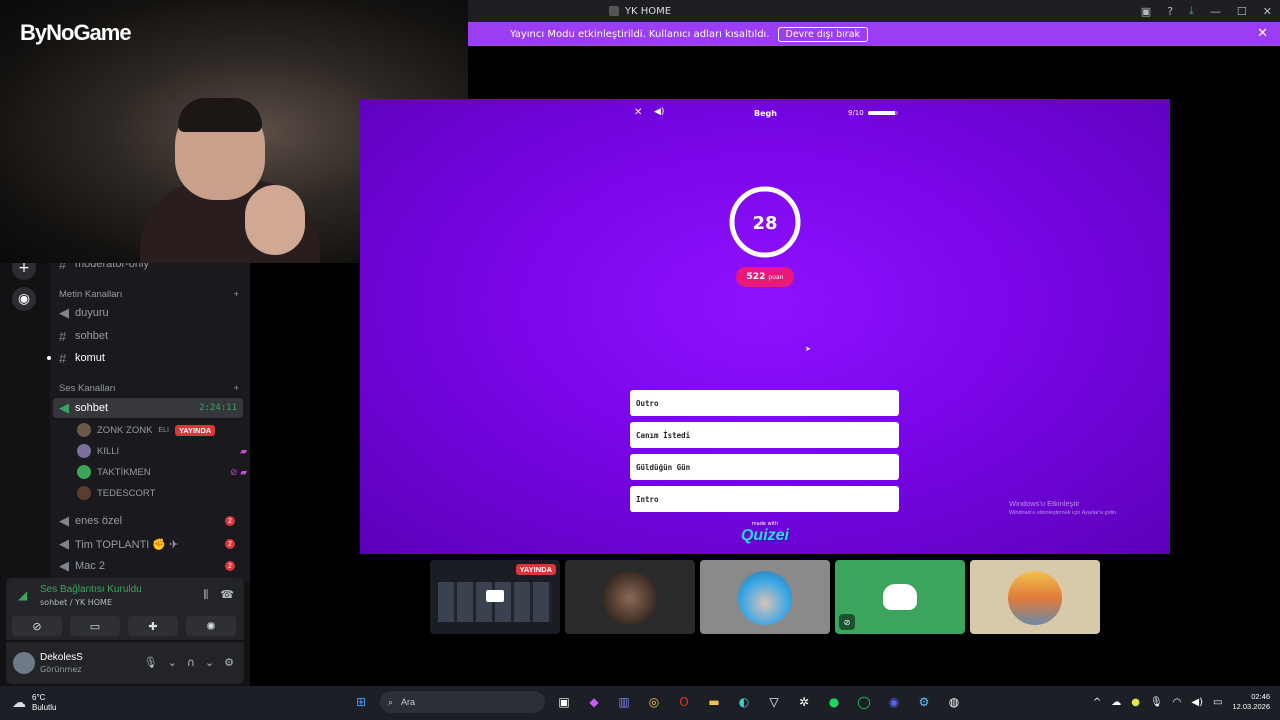 The image size is (1280, 720). I want to click on announcement-icon: ◀, so click(64, 312).